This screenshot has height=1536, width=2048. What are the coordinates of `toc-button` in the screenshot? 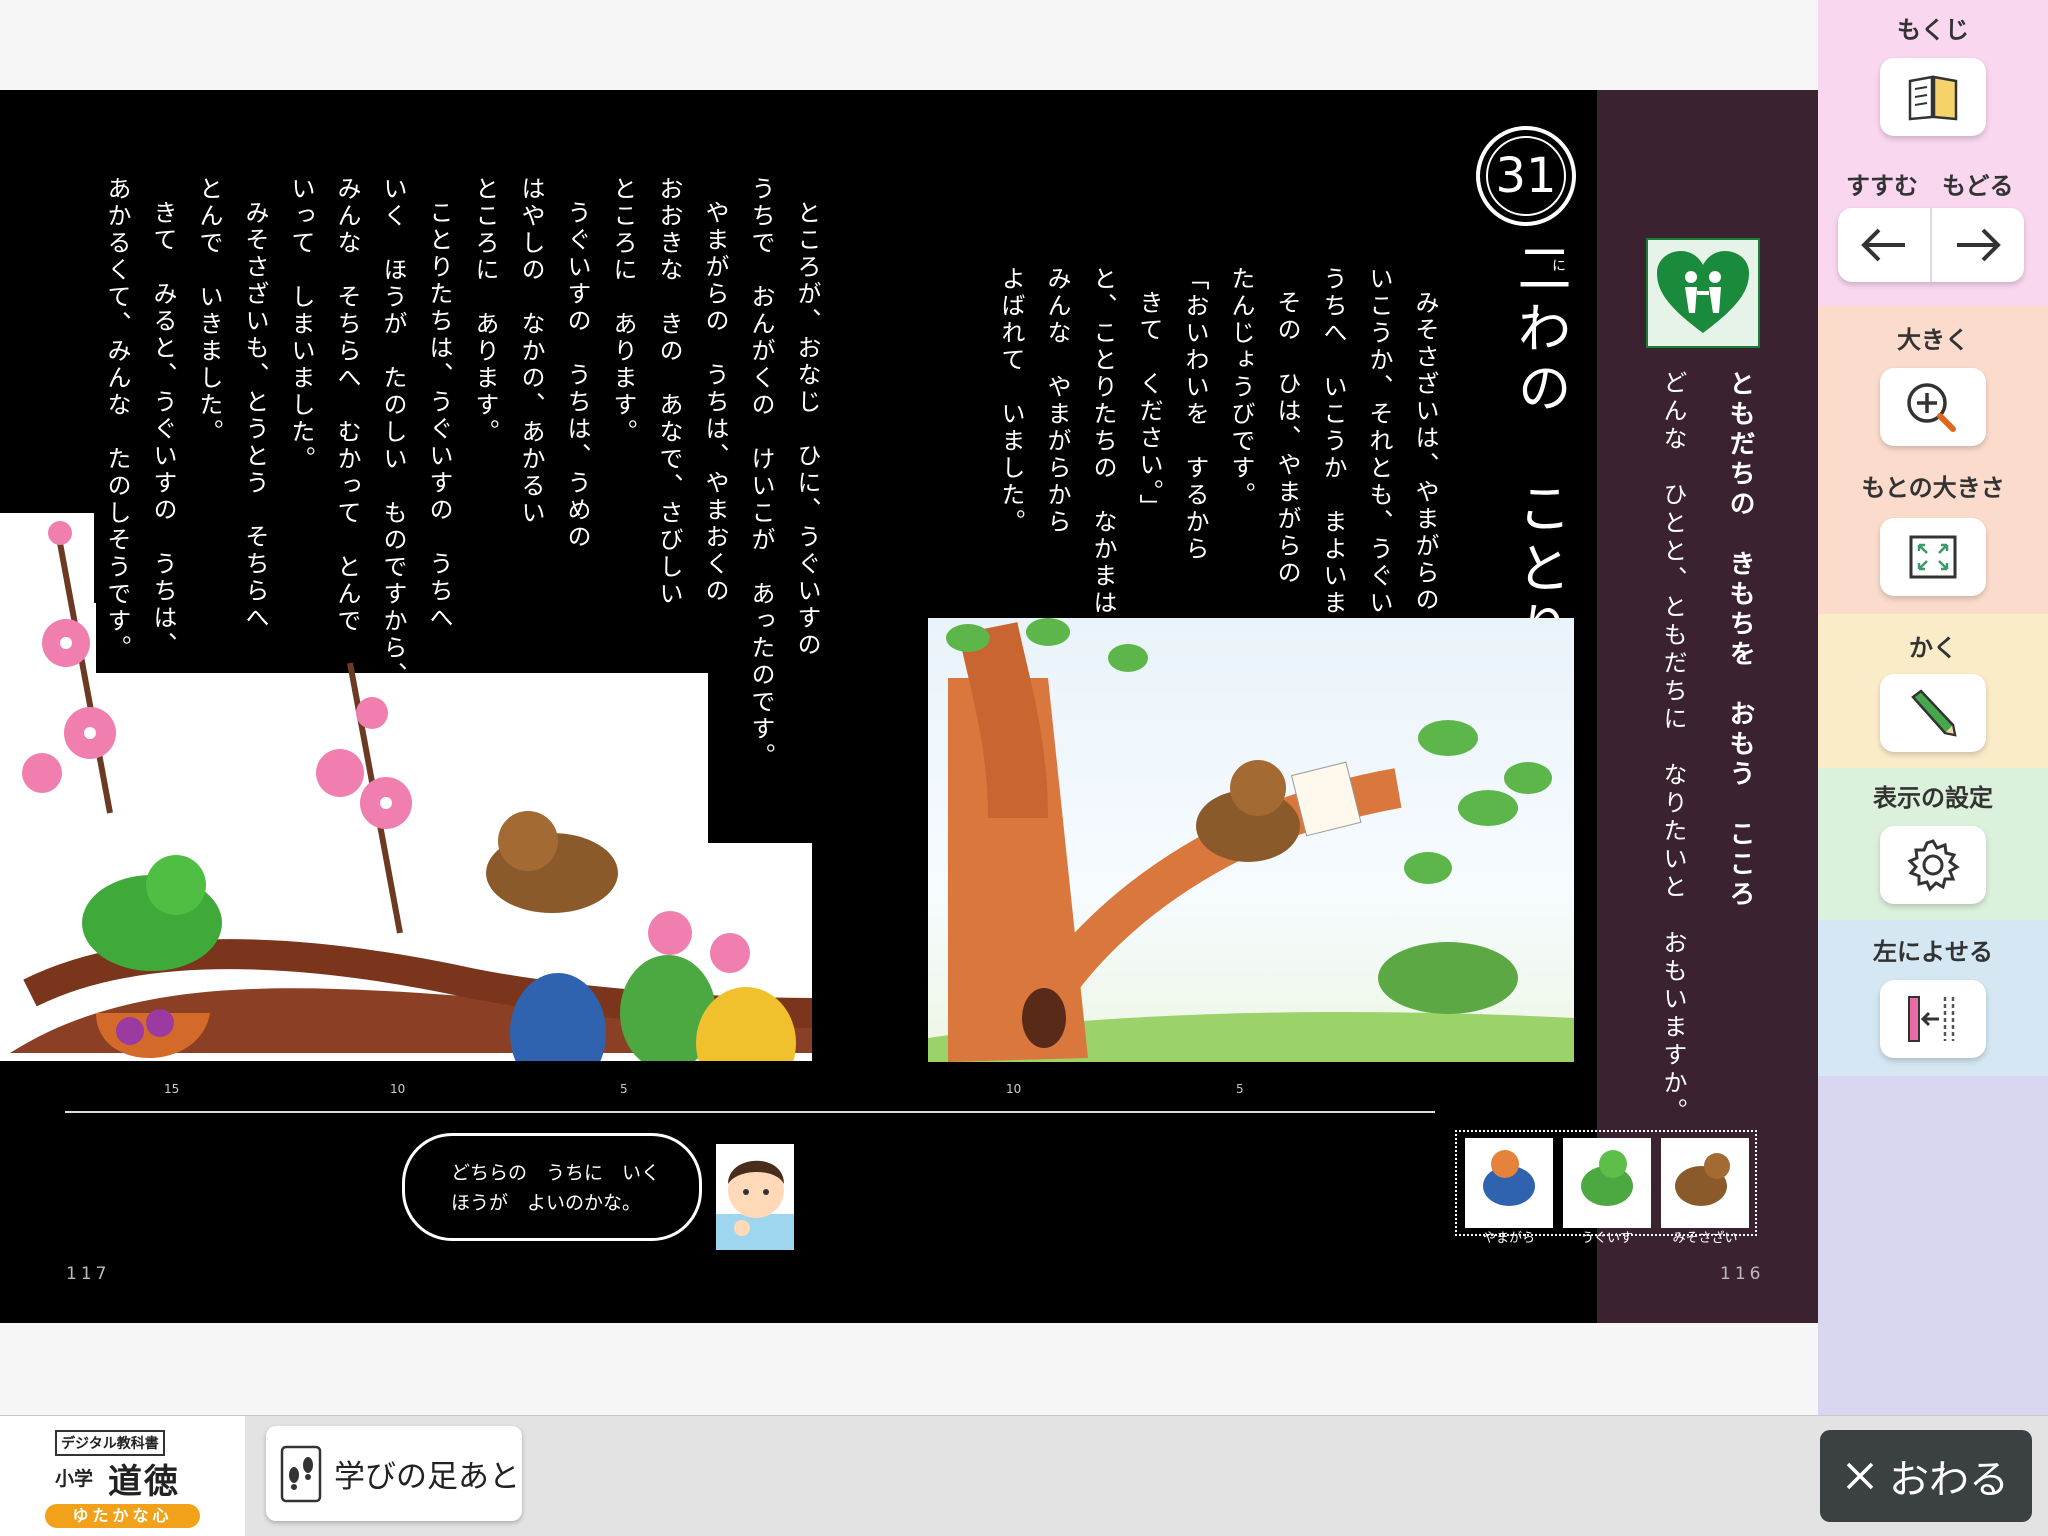 It's located at (1933, 97).